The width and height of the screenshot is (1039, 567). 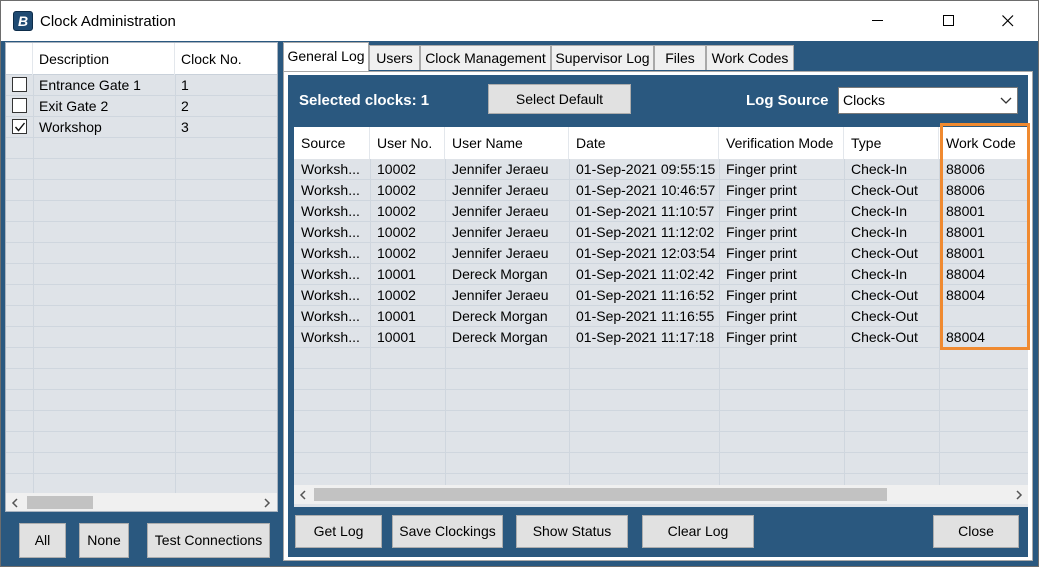 What do you see at coordinates (602, 57) in the screenshot?
I see `tab-supervisor-log: Supervisor Log` at bounding box center [602, 57].